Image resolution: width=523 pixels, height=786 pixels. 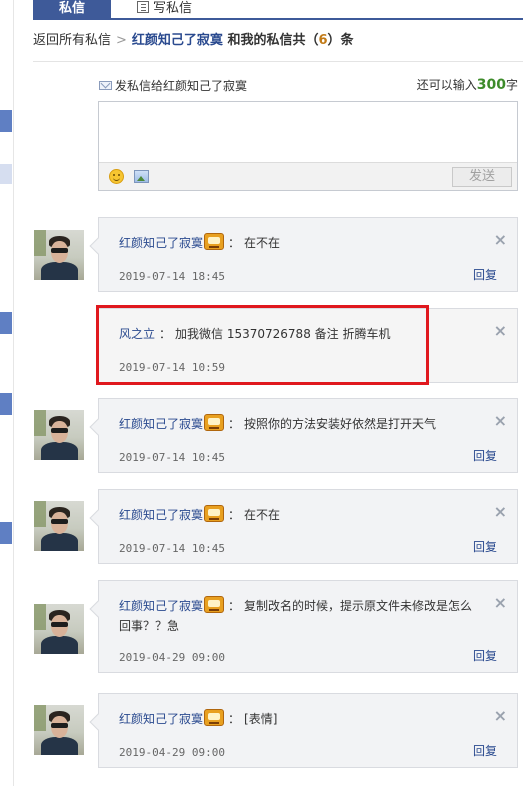 I want to click on message-item: 红颜知己了寂寞：在不在 2019-07-14 10:45 回复 ×, so click(x=303, y=526).